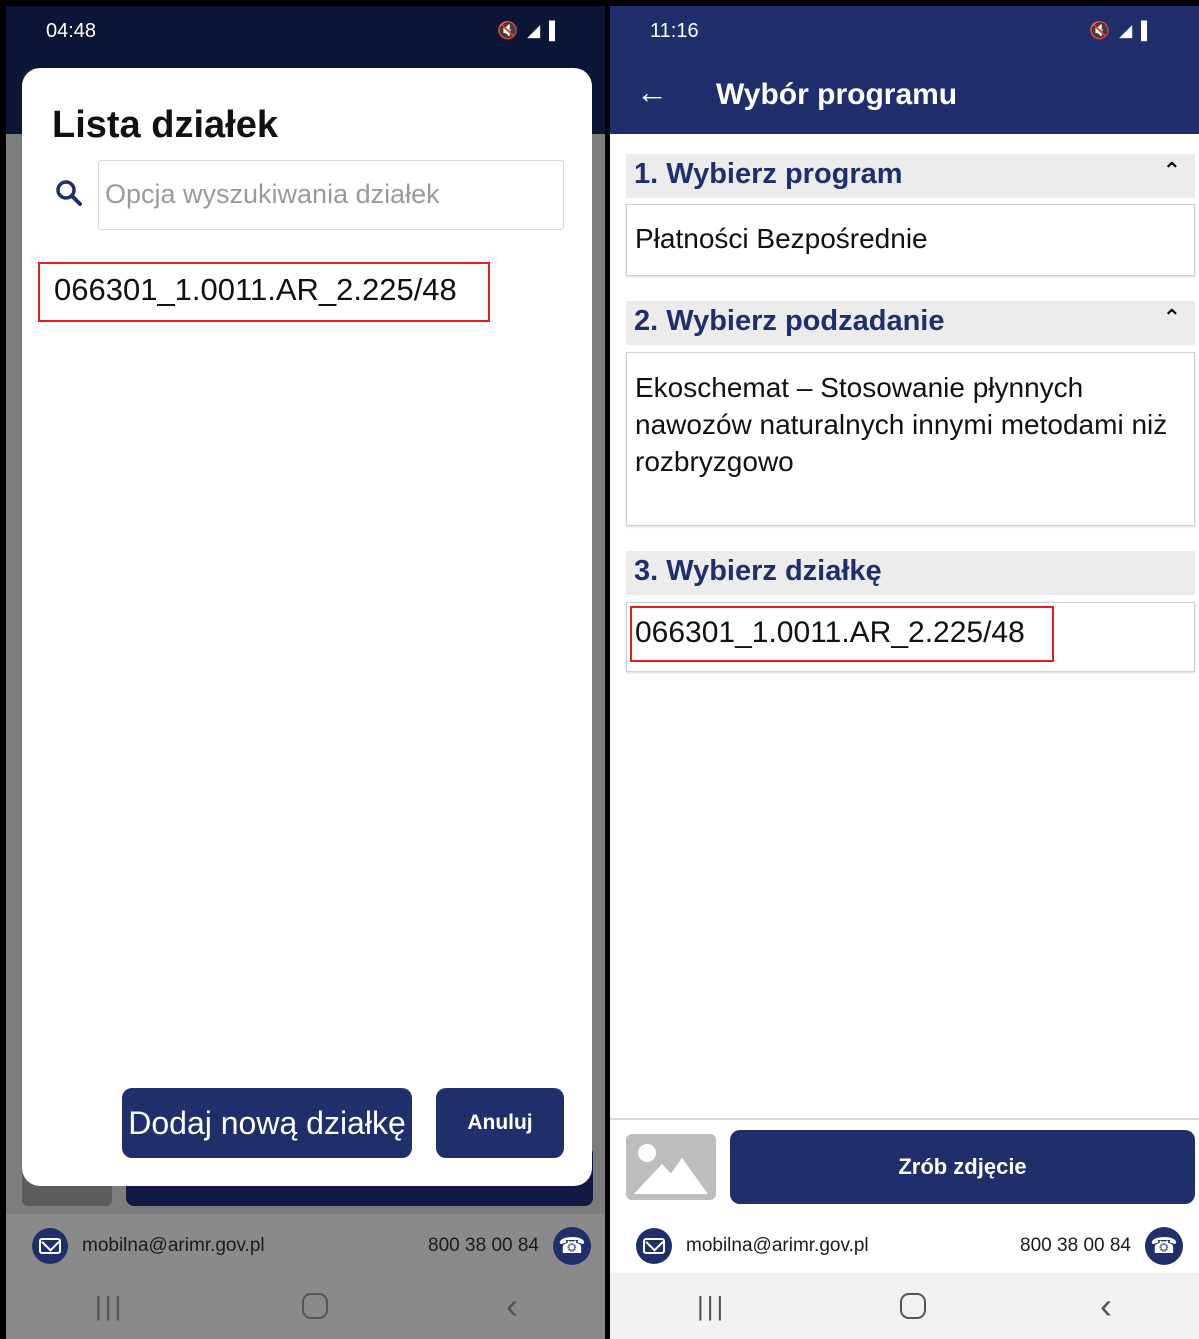  What do you see at coordinates (652, 92) in the screenshot?
I see `back-arrow-icon: ←` at bounding box center [652, 92].